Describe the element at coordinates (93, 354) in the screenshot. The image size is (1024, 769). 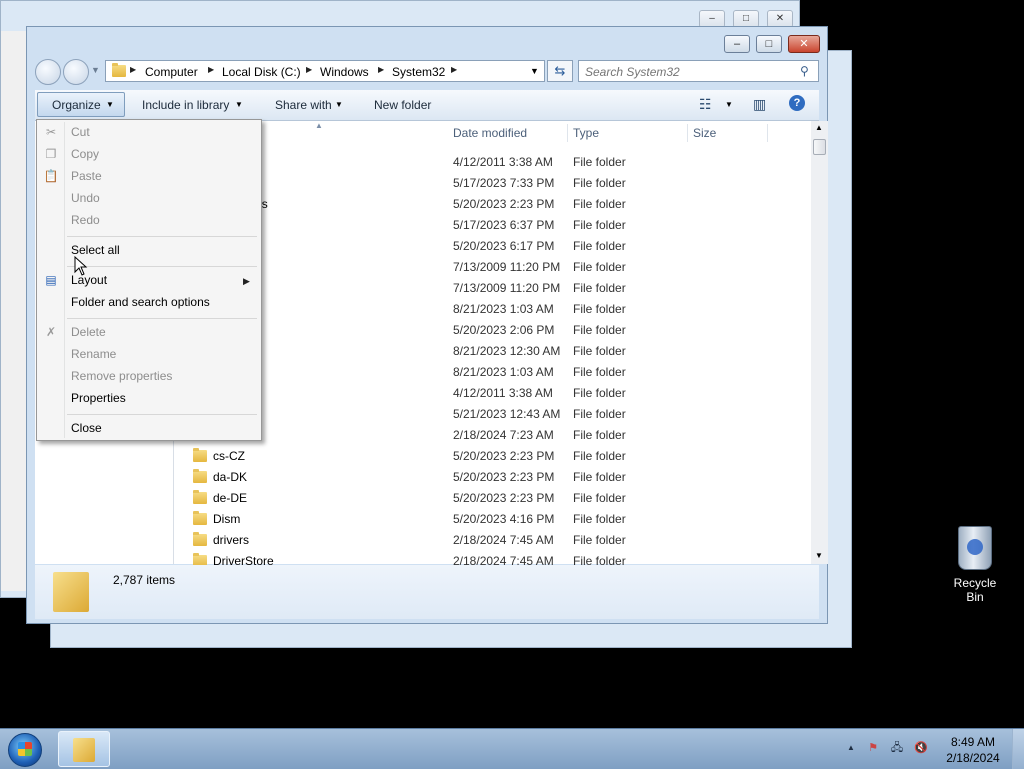
I see `menu-item-rename: Rename` at that location.